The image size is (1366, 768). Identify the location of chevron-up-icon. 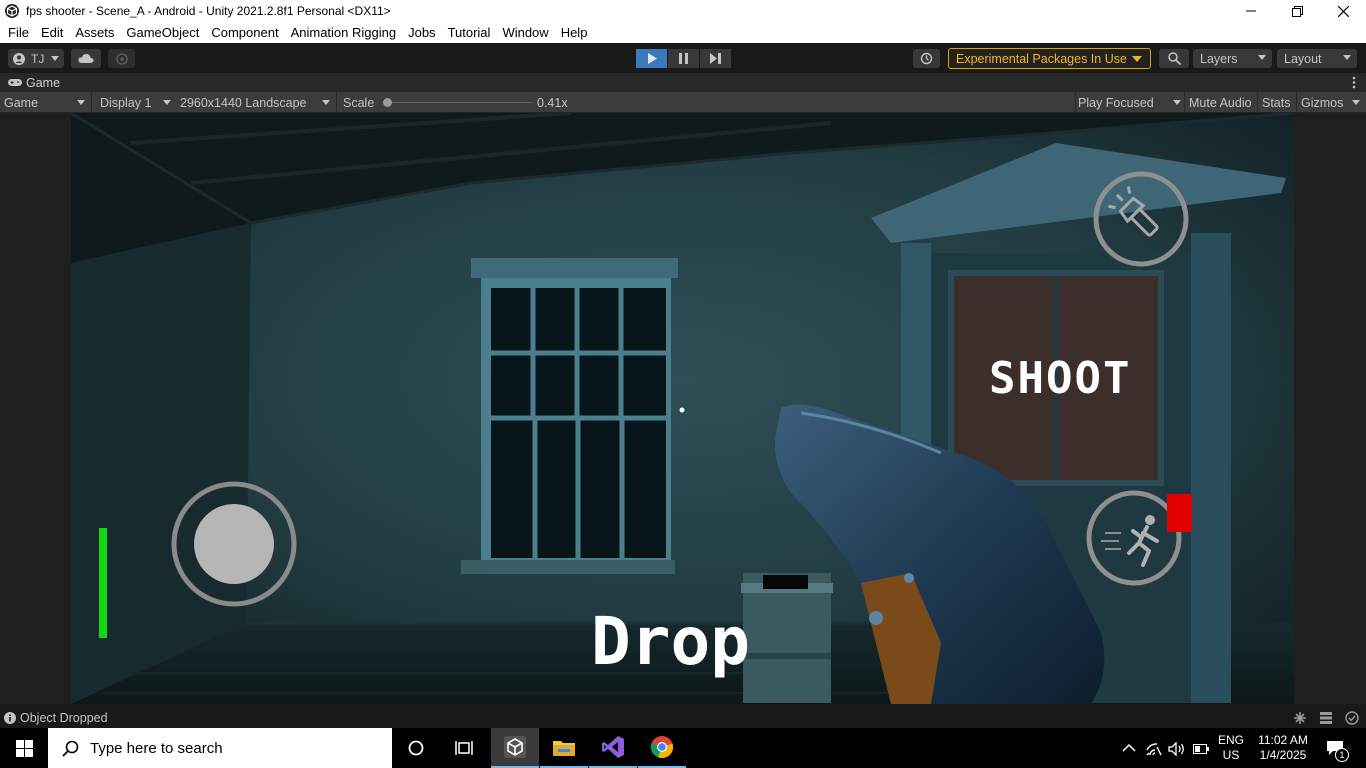
(1129, 747).